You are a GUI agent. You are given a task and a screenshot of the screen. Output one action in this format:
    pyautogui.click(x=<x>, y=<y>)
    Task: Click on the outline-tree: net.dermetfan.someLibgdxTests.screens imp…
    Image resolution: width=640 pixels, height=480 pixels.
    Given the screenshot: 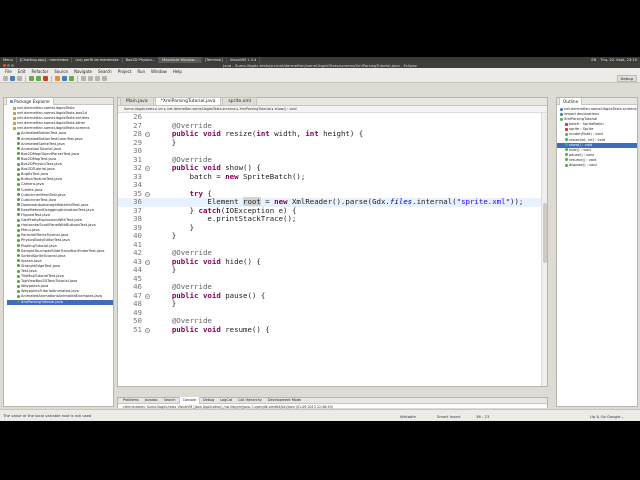 What is the action you would take?
    pyautogui.click(x=597, y=136)
    